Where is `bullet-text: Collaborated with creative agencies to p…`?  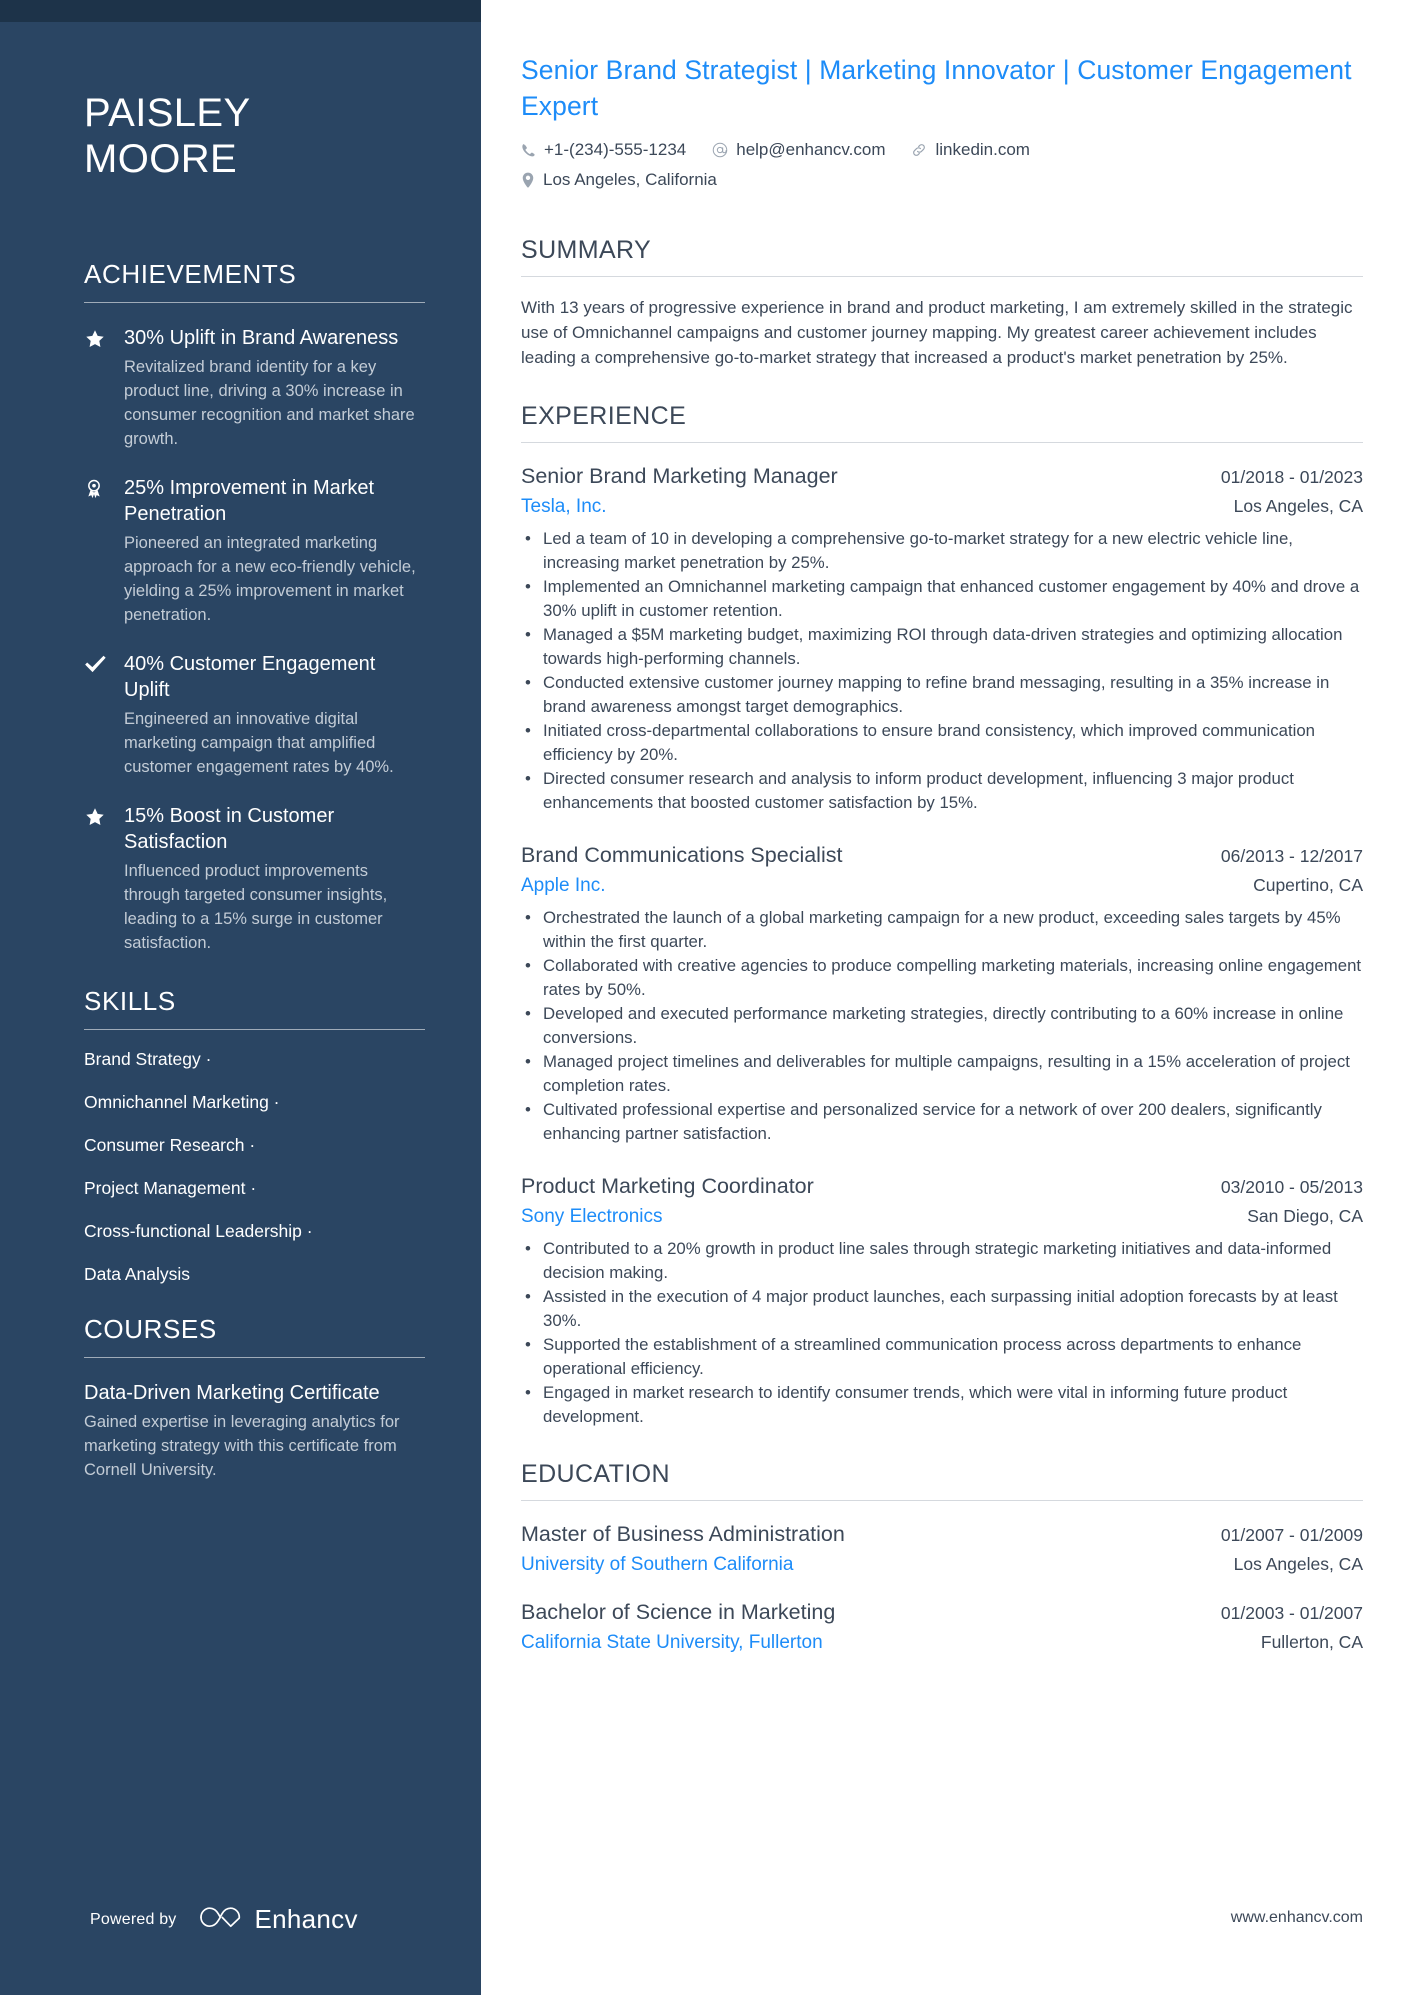 bullet-text: Collaborated with creative agencies to p… is located at coordinates (952, 977).